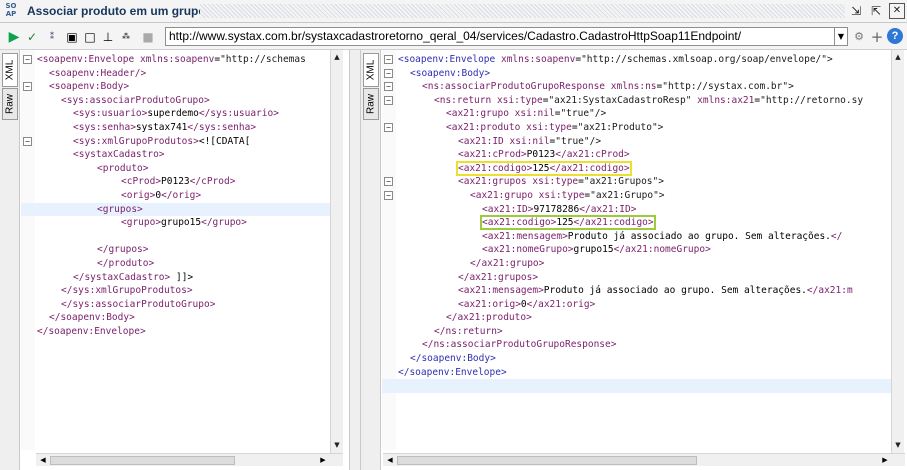 This screenshot has width=907, height=470. I want to click on editor-icon: ▣, so click(72, 37).